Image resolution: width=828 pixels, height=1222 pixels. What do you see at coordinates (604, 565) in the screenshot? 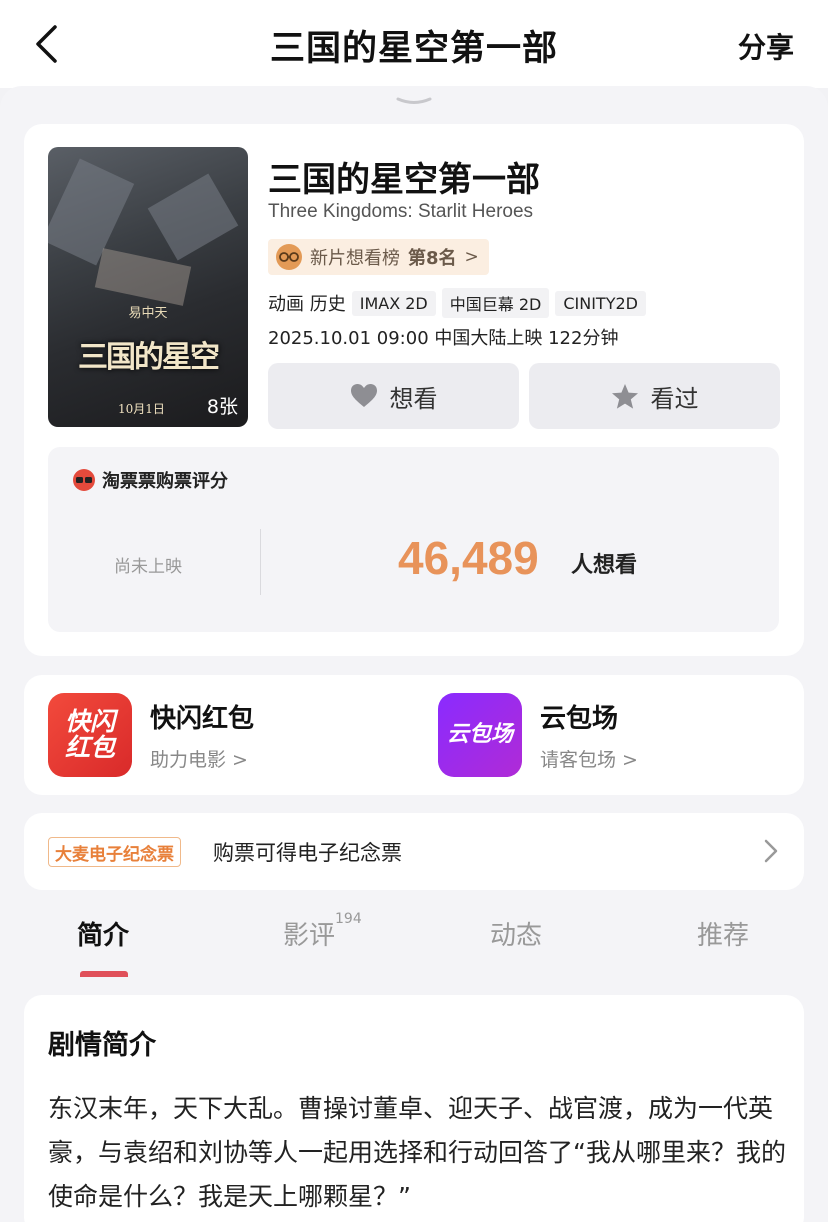
I see `want-count-suffix: 人想看` at bounding box center [604, 565].